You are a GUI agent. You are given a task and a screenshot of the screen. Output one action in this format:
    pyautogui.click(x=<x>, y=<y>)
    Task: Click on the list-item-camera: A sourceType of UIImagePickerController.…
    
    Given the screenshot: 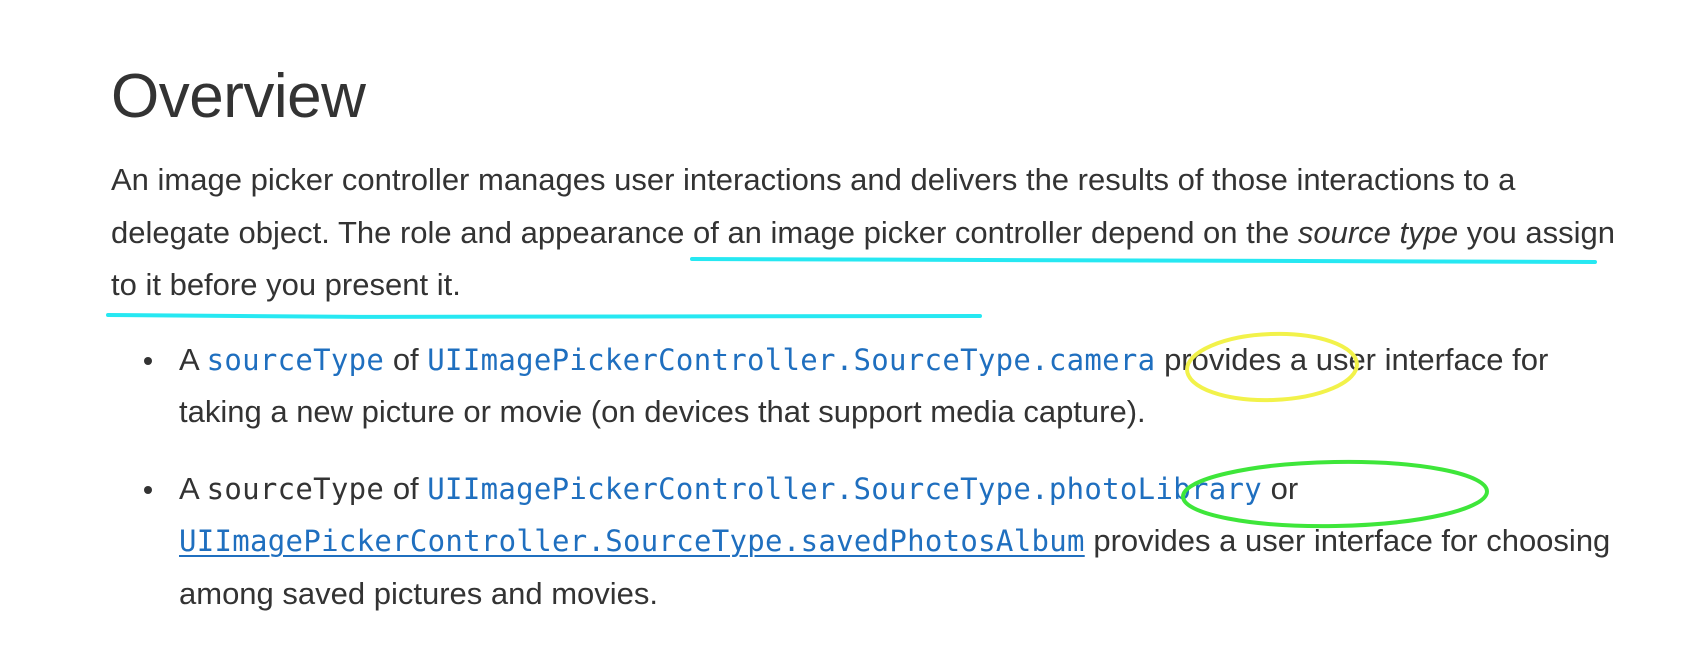 What is the action you would take?
    pyautogui.click(x=871, y=386)
    